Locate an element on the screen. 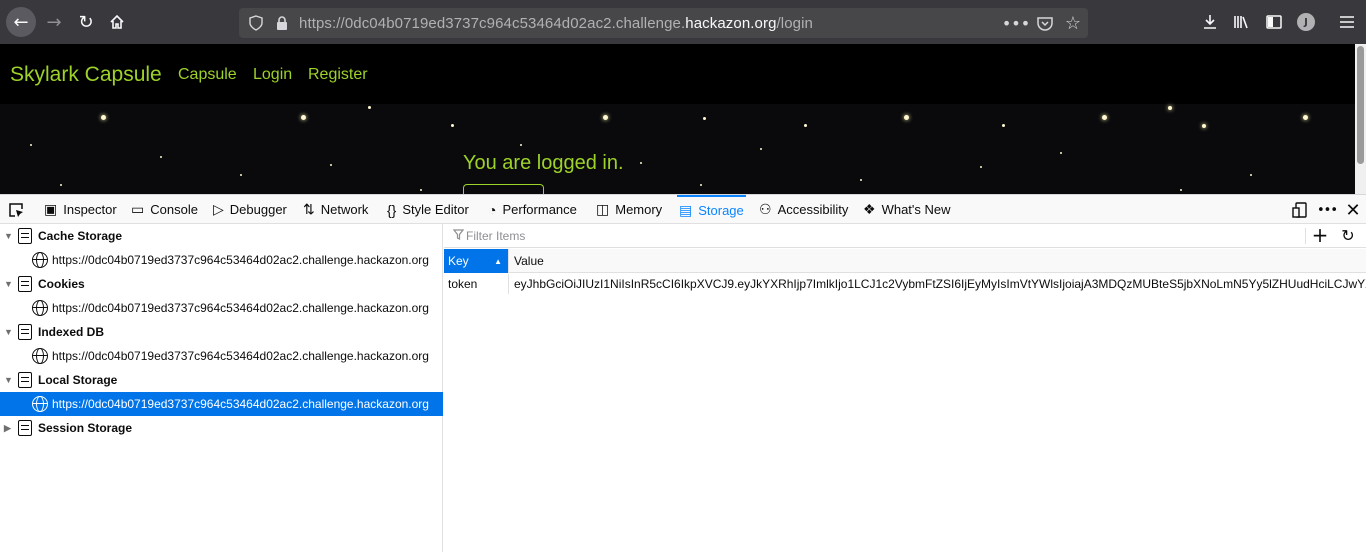 Image resolution: width=1366 pixels, height=552 pixels. library-icon is located at coordinates (1242, 22).